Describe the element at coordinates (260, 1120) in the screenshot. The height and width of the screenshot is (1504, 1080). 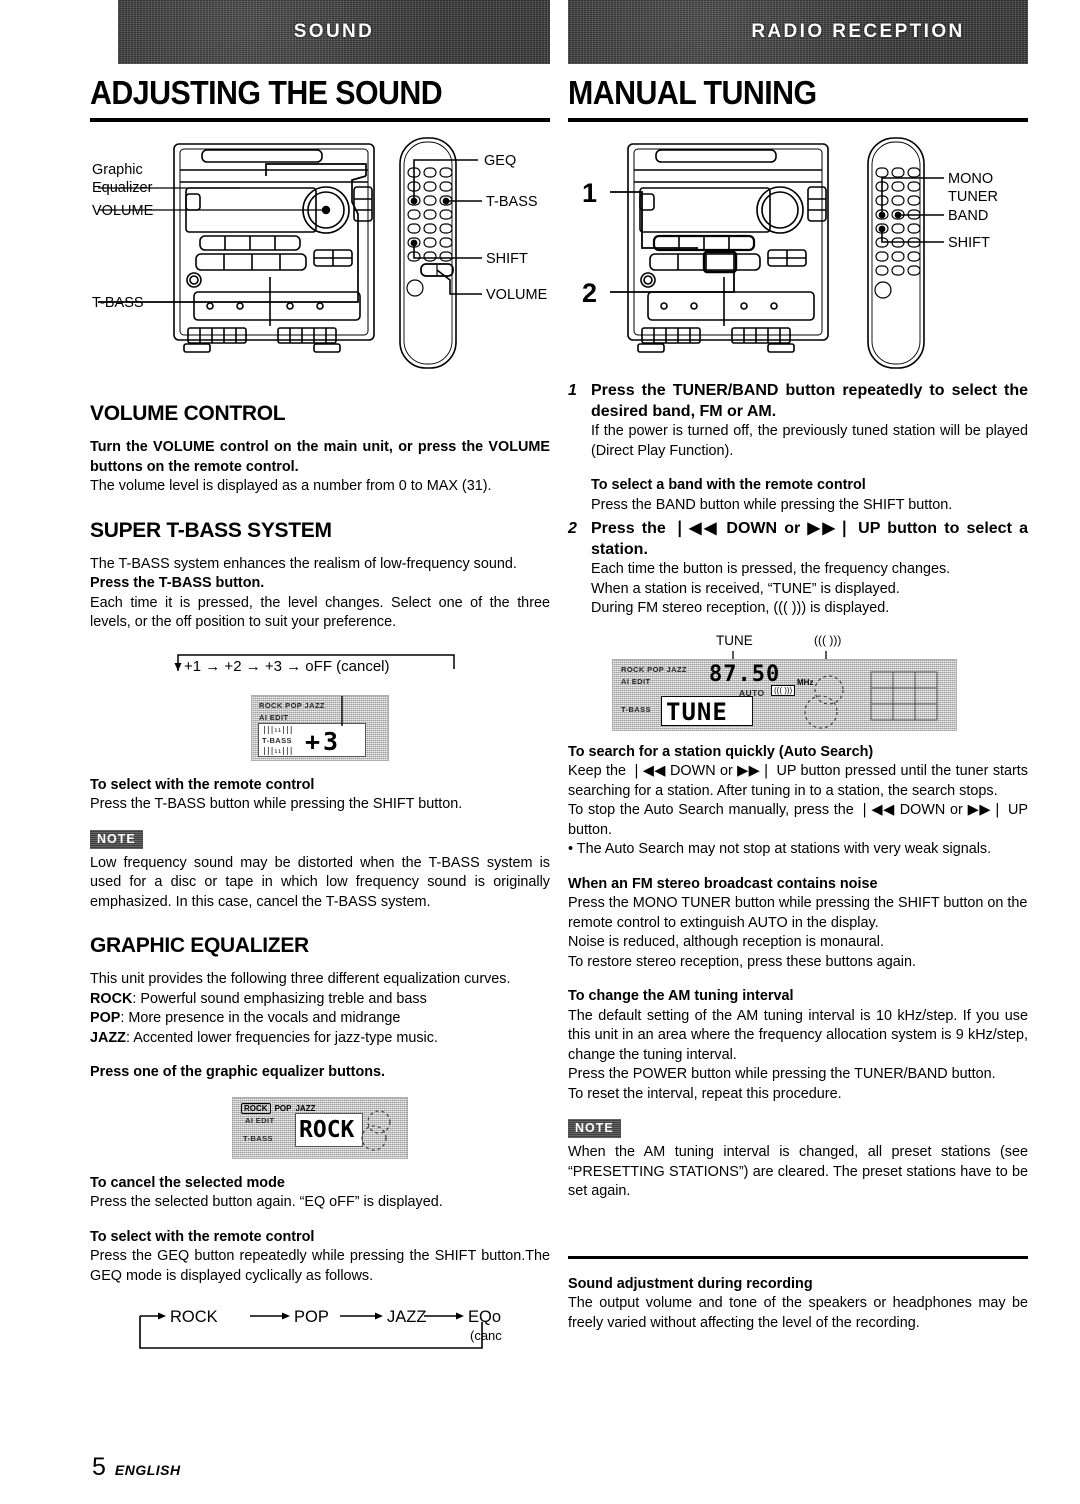
I see `geq-lcd-aiedit-label: AI EDIT` at that location.